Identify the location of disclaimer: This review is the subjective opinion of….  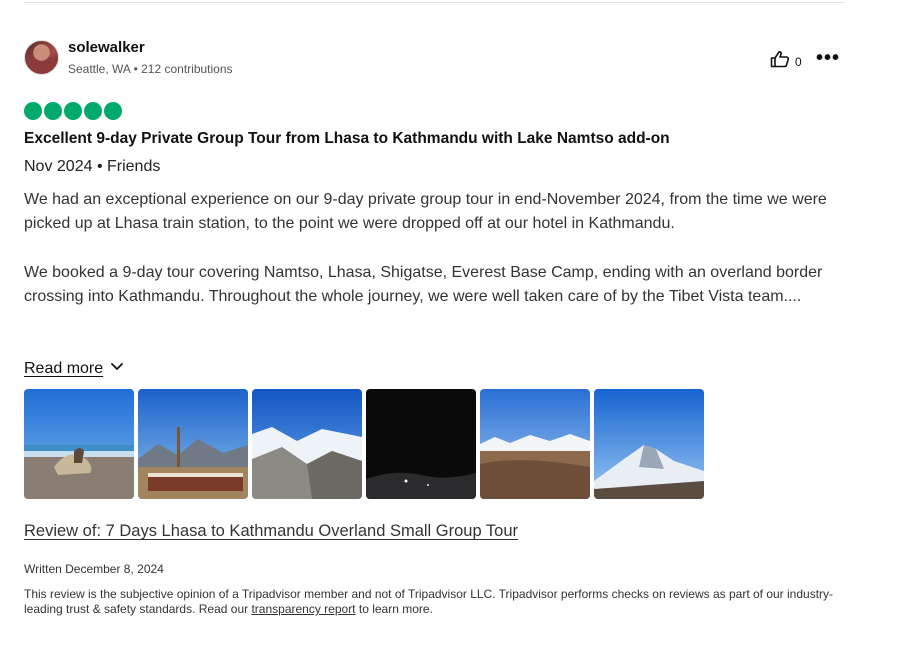
(434, 602).